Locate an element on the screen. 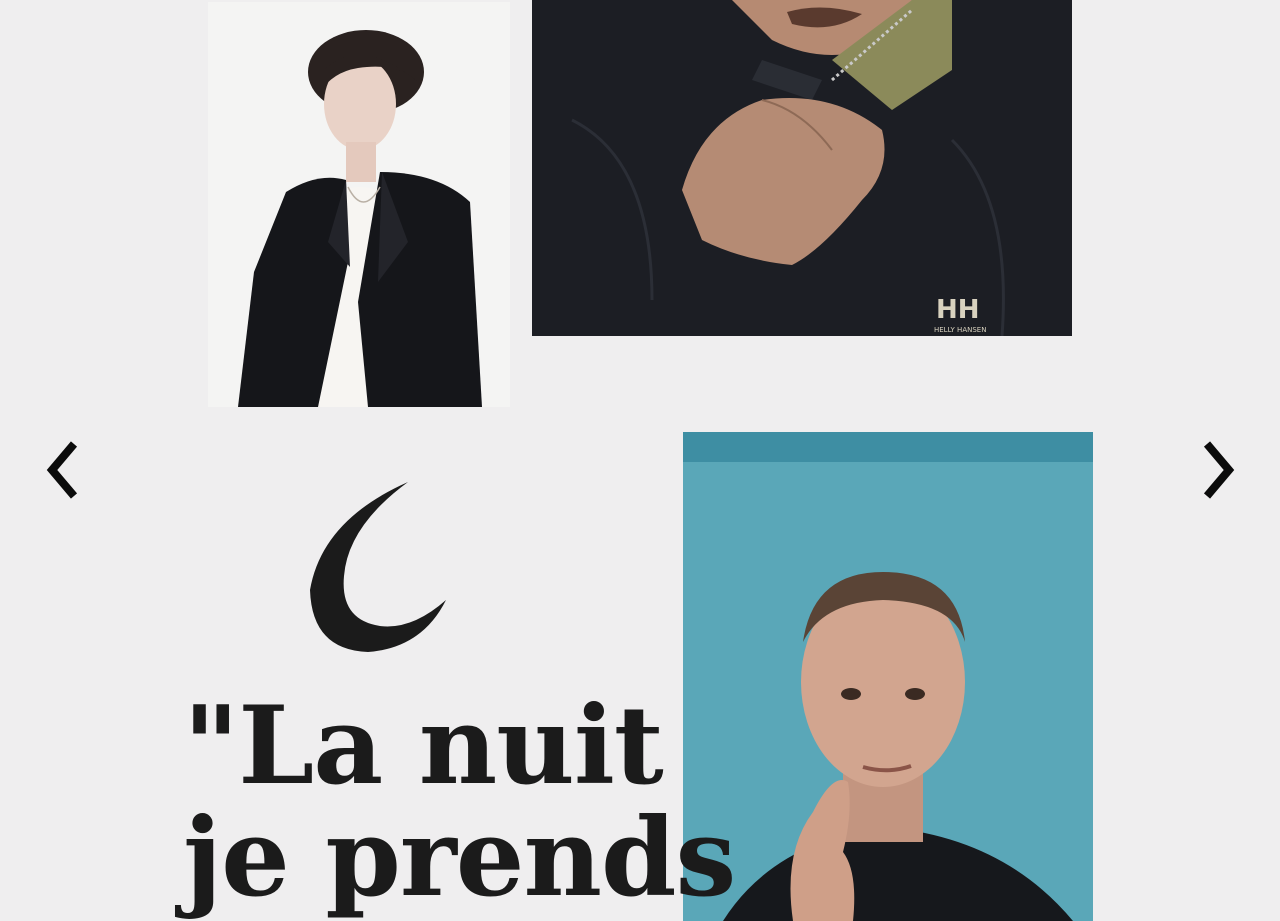 The image size is (1280, 921). crescent-moon-icon is located at coordinates (378, 567).